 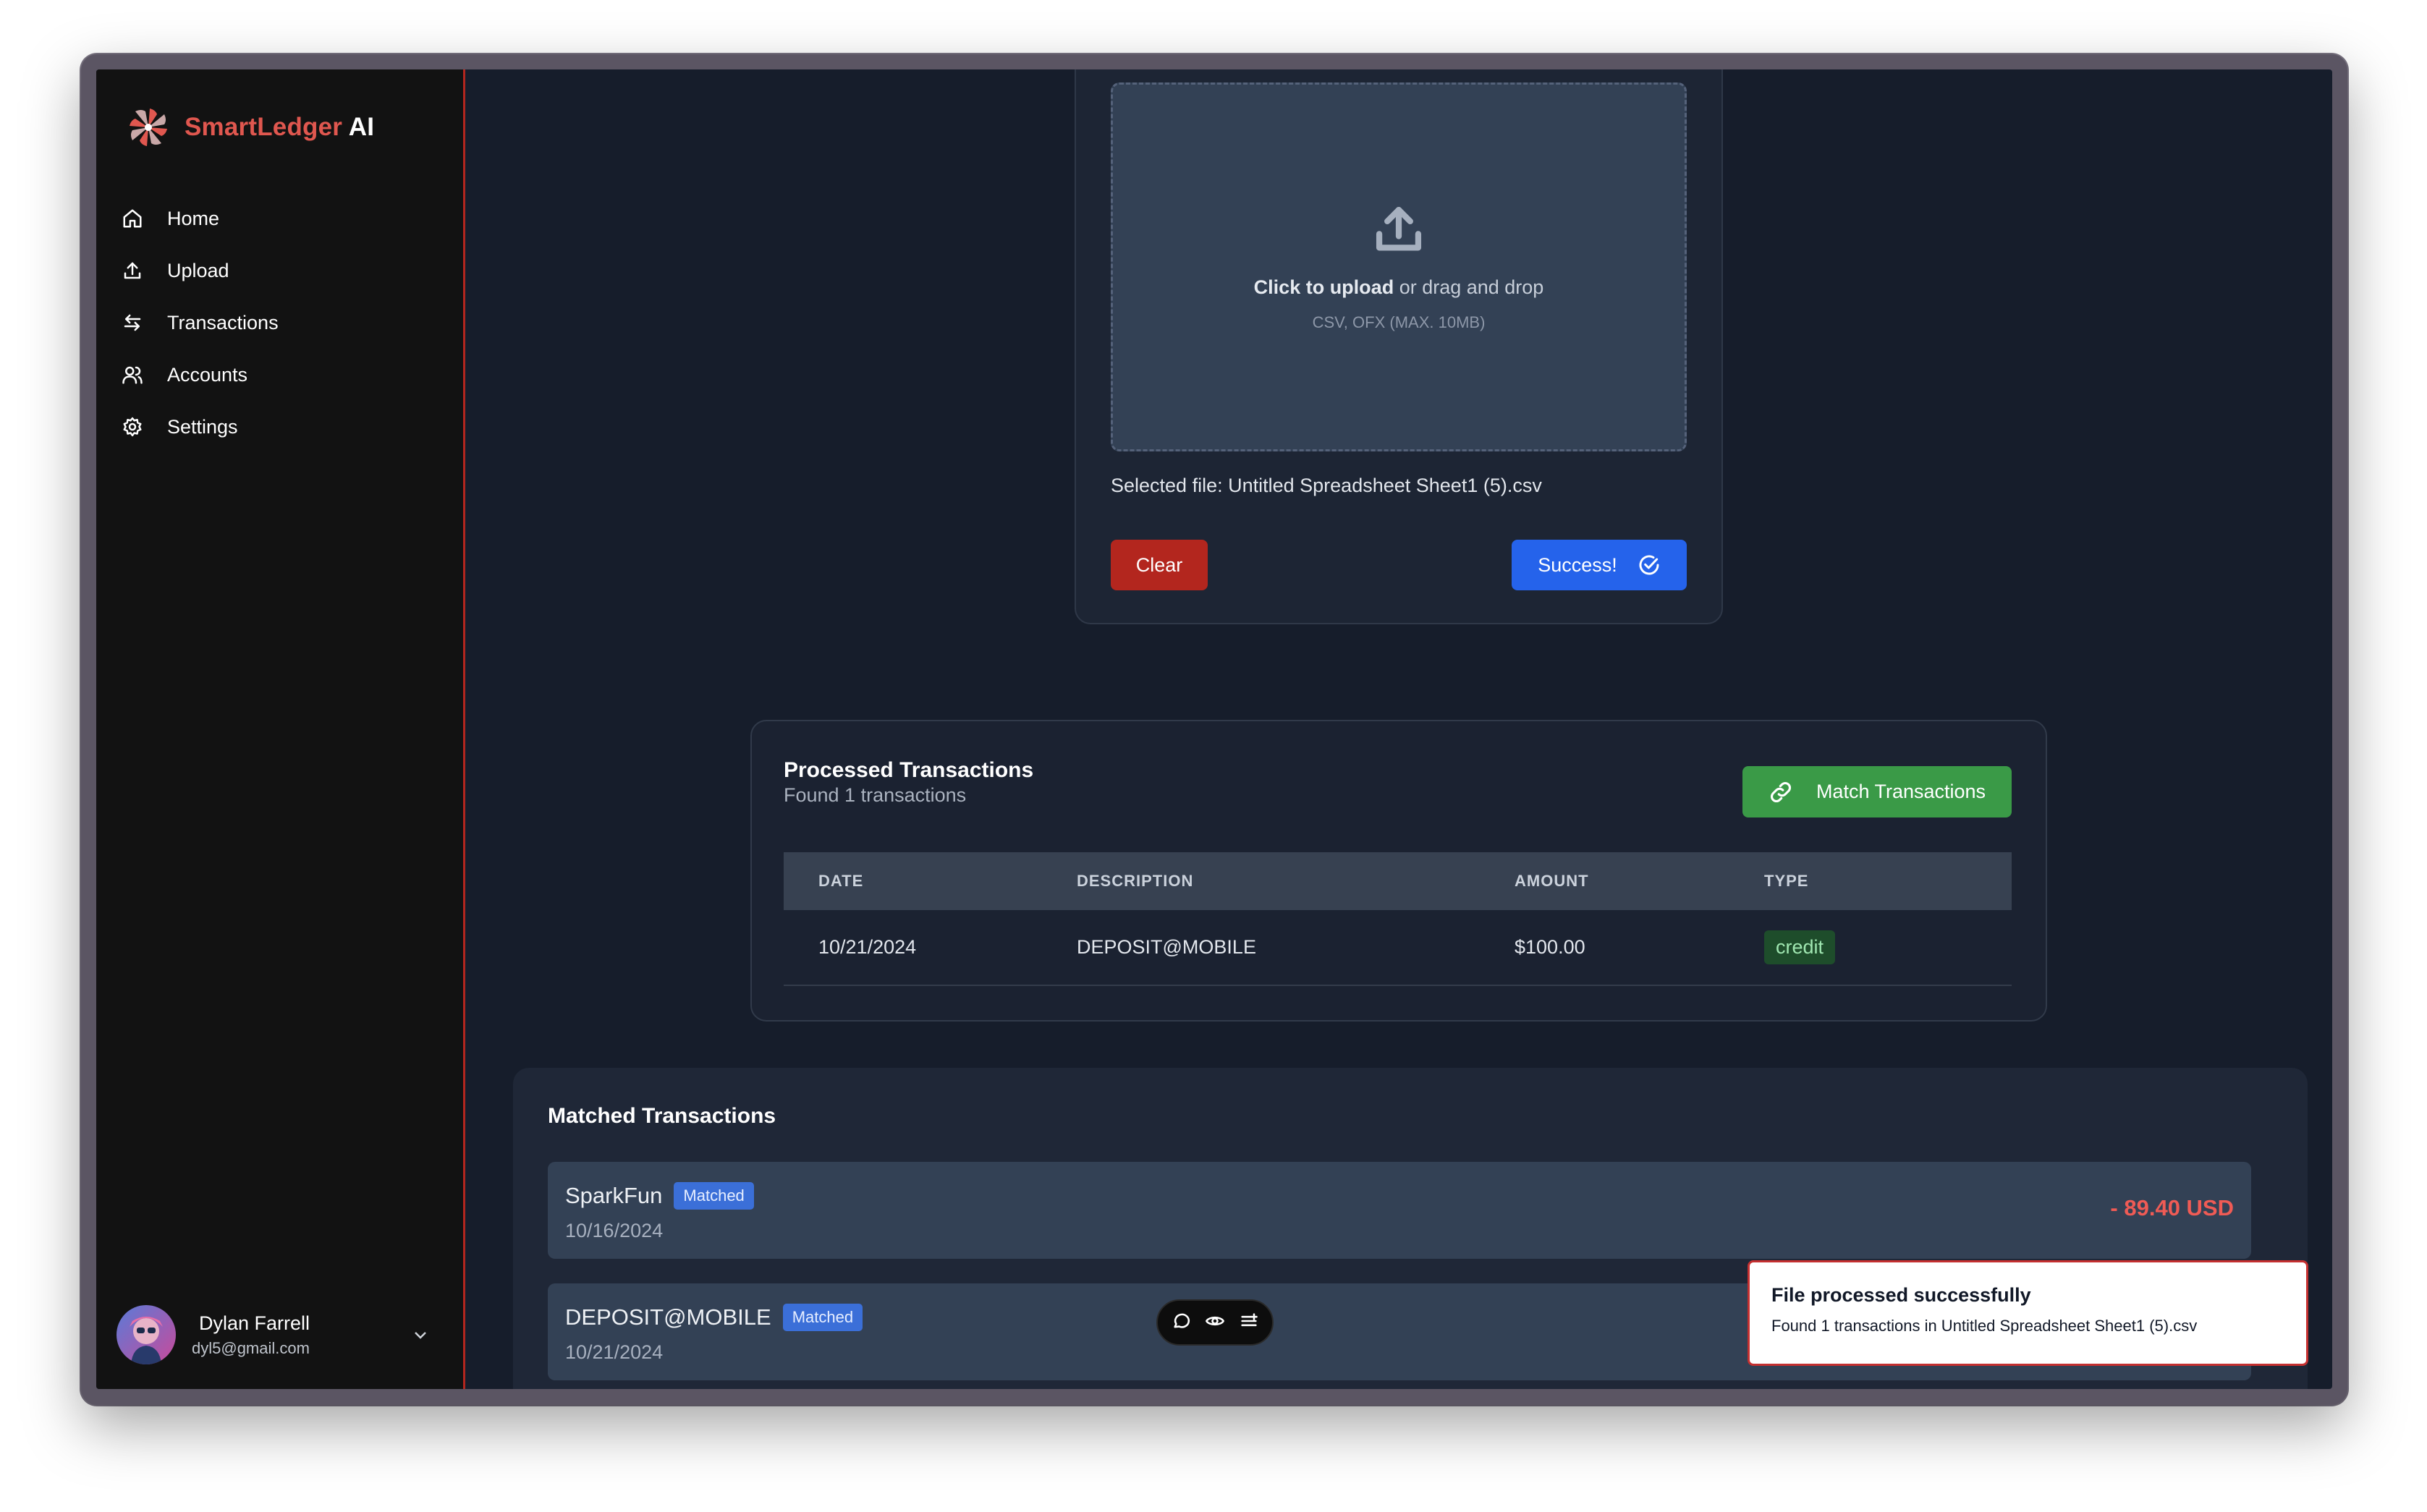 What do you see at coordinates (841, 881) in the screenshot?
I see `column-header-date: DATE` at bounding box center [841, 881].